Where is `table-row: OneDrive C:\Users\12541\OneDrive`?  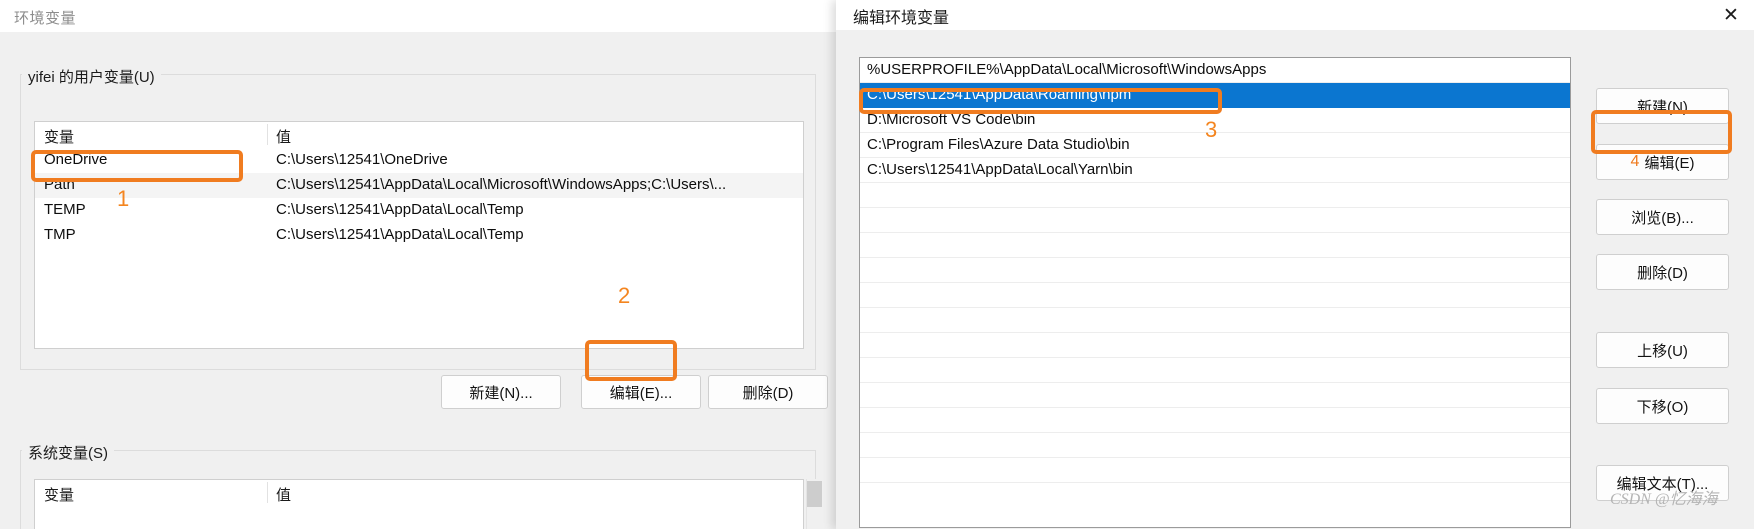
table-row: OneDrive C:\Users\12541\OneDrive is located at coordinates (419, 160).